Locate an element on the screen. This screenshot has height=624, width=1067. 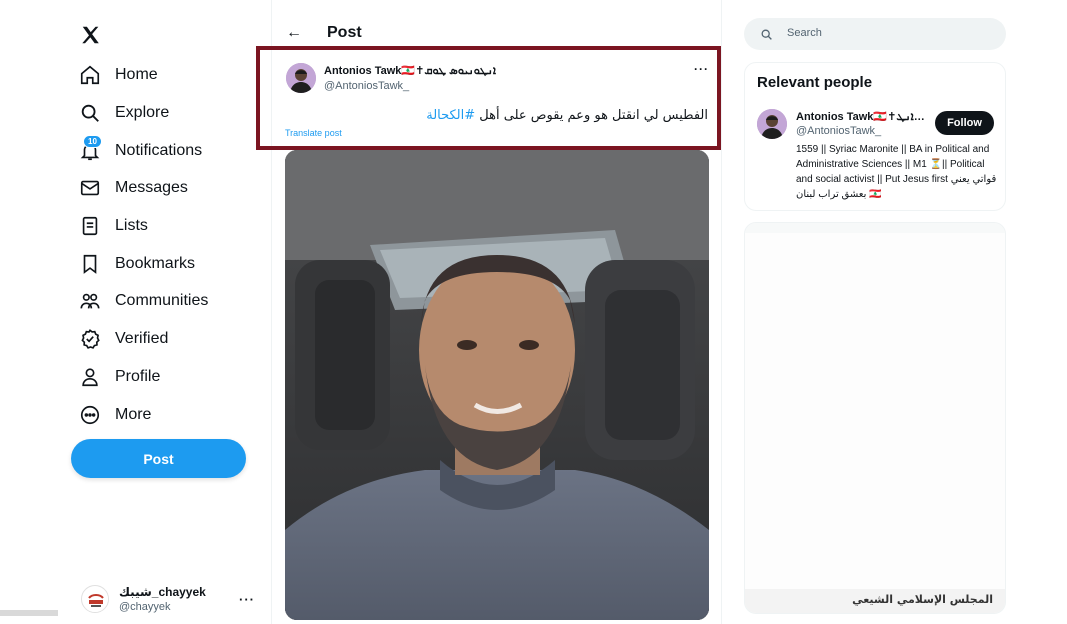
account-switcher: شيبك_chayyek @chayyek ··· is located at coordinates (171, 599).